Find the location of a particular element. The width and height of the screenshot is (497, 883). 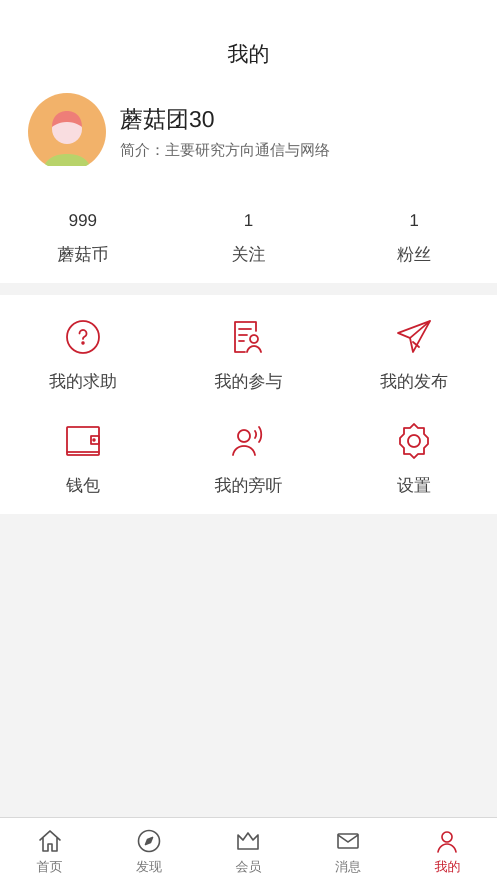

menu-item: 我的发布 is located at coordinates (414, 355).